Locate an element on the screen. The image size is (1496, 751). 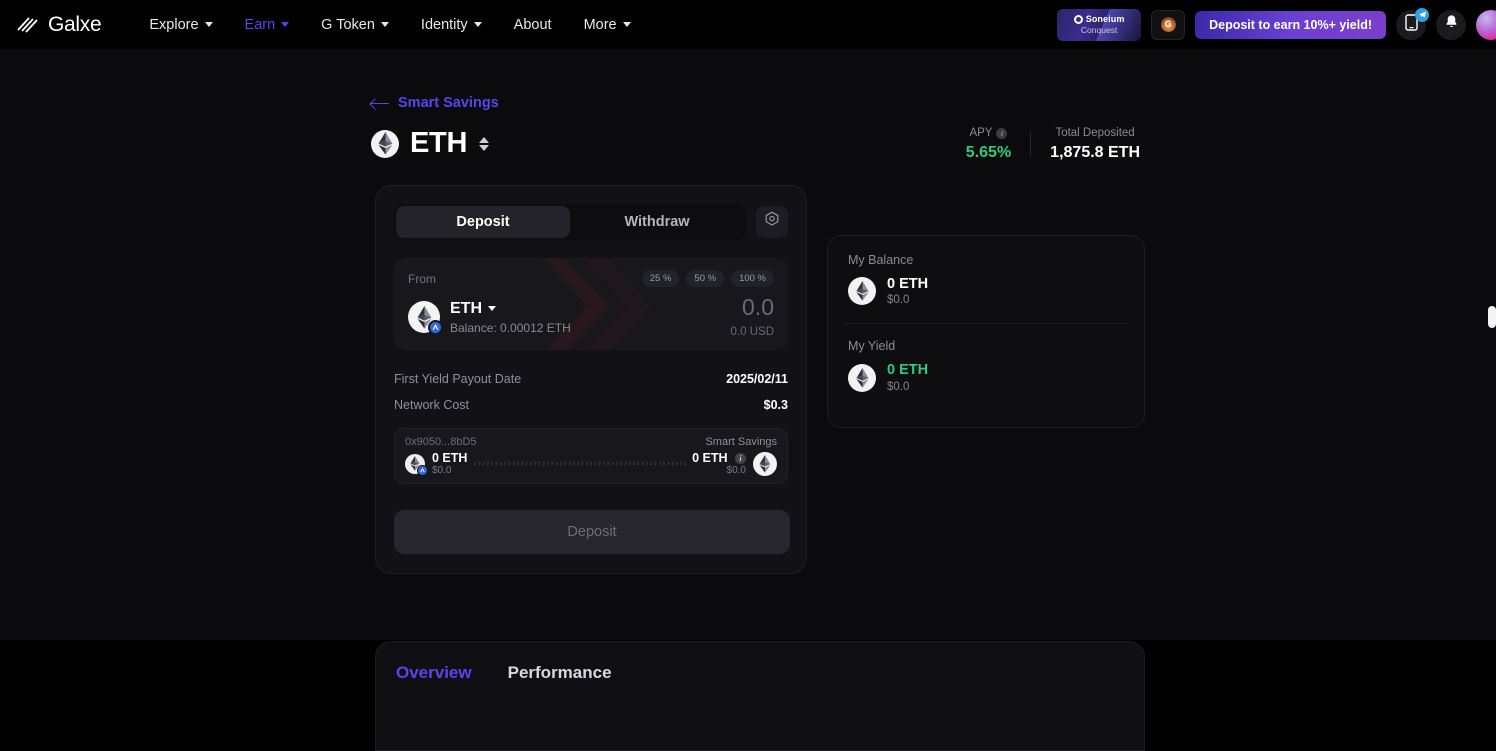
galxe-logo: Galxe is located at coordinates (59, 25).